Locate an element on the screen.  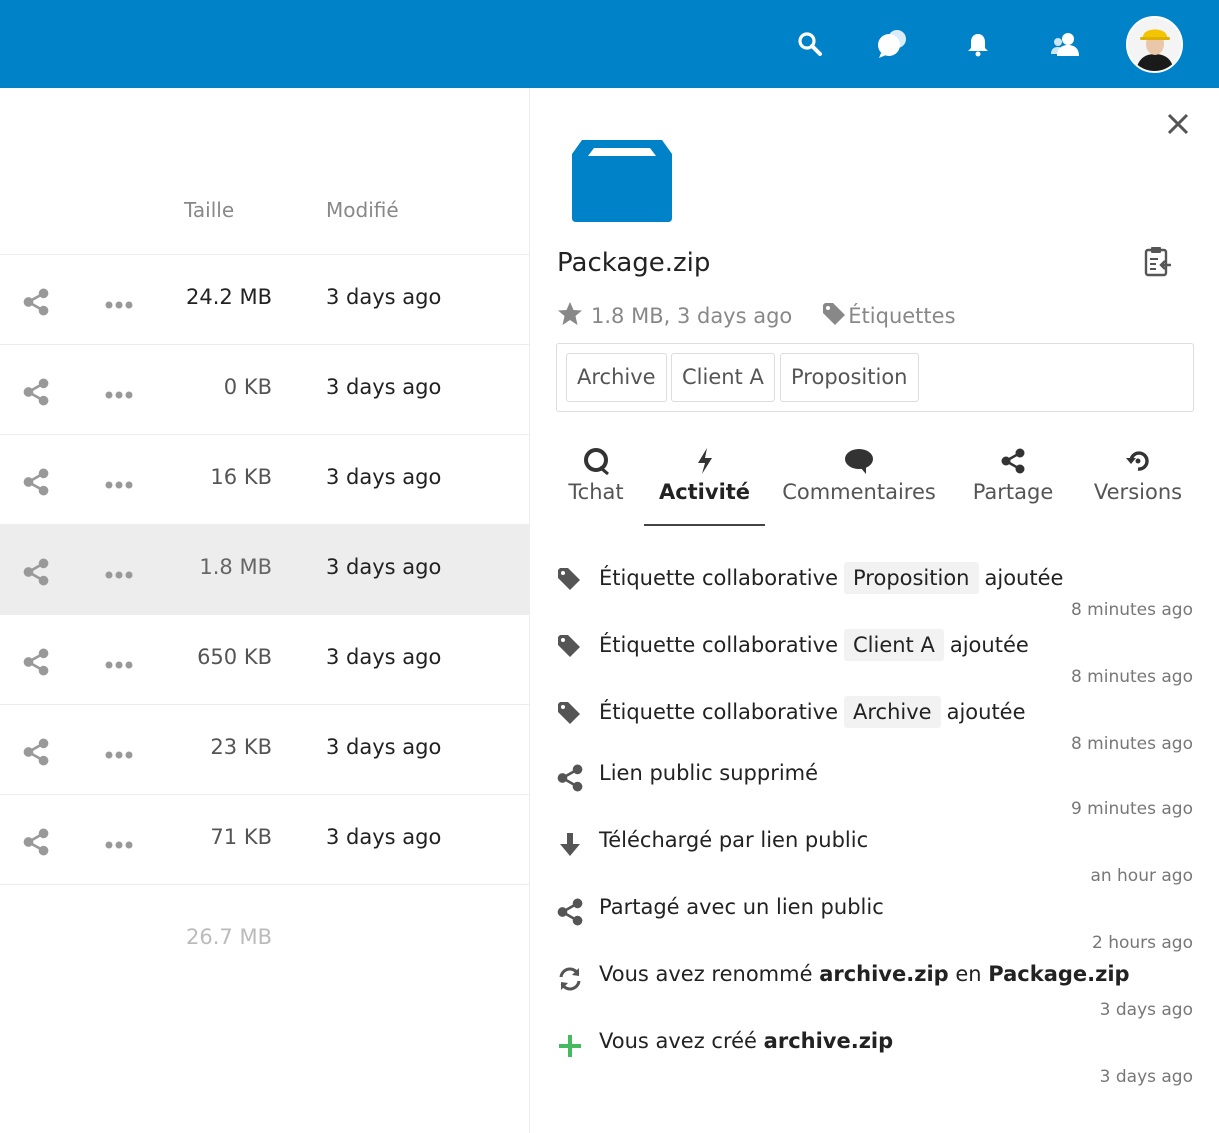
package-file-icon is located at coordinates (622, 183).